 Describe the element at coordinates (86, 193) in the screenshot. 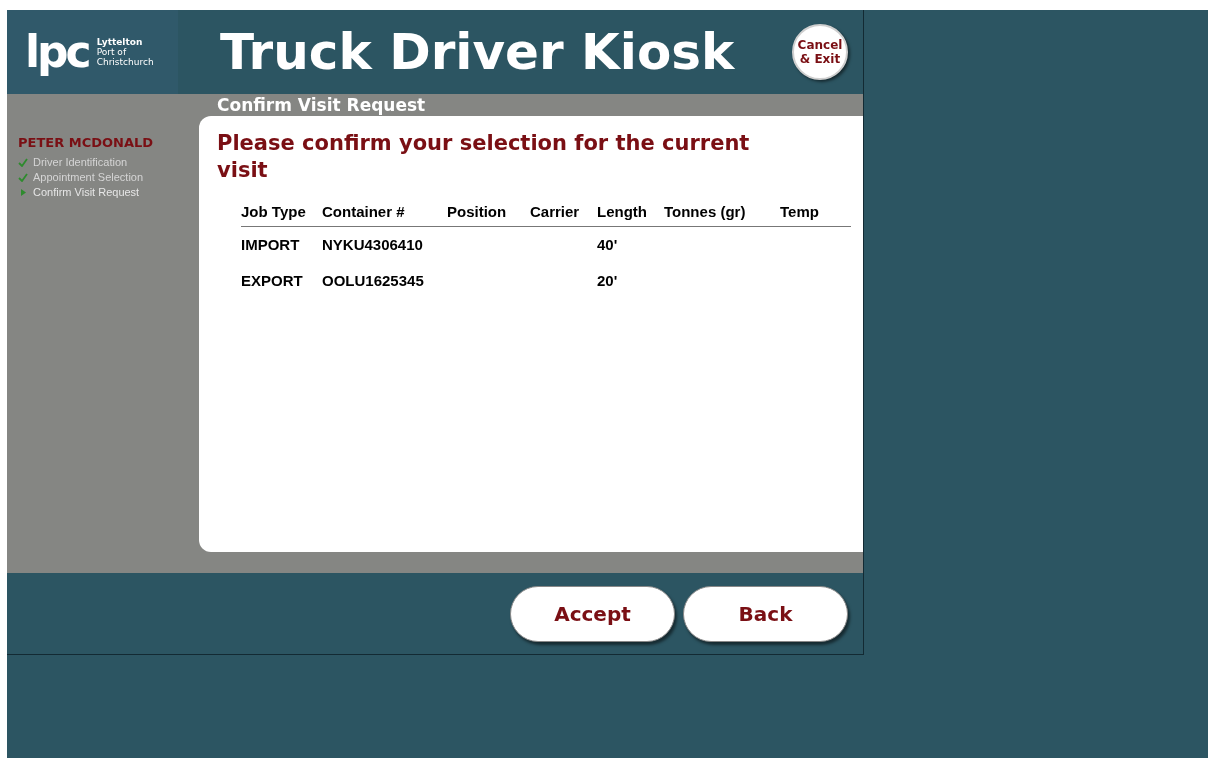

I see `step-label: Confirm Visit Request` at that location.